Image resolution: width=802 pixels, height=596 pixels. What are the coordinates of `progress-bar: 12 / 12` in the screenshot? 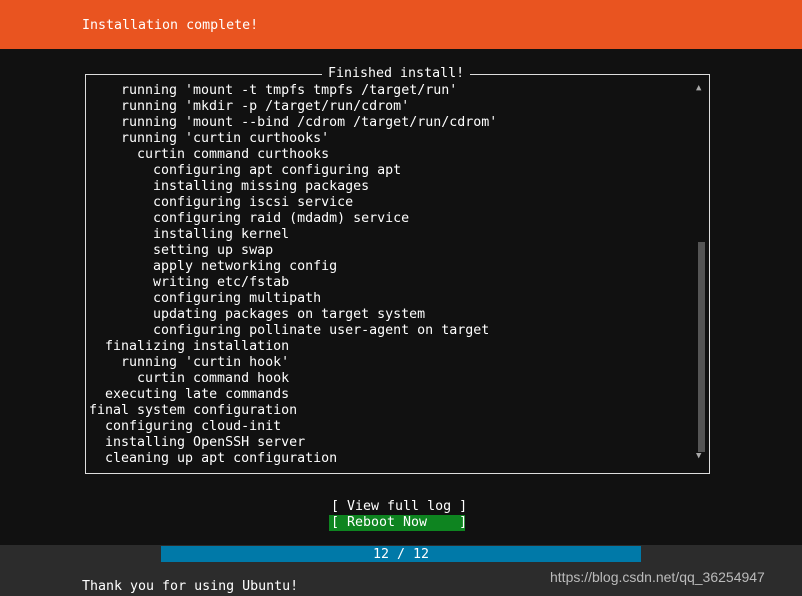 It's located at (401, 554).